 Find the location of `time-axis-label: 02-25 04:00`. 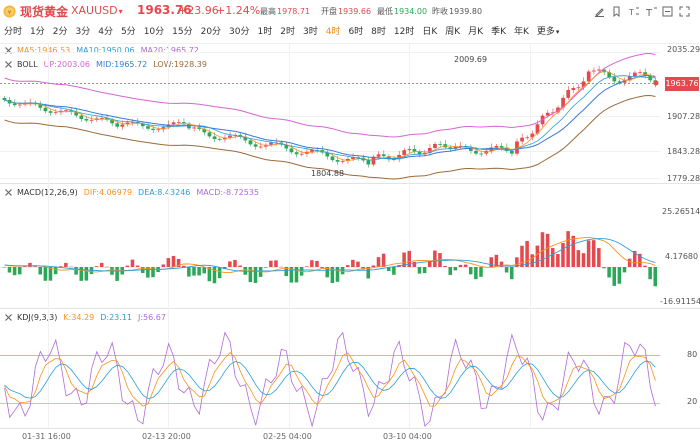

time-axis-label: 02-25 04:00 is located at coordinates (287, 436).